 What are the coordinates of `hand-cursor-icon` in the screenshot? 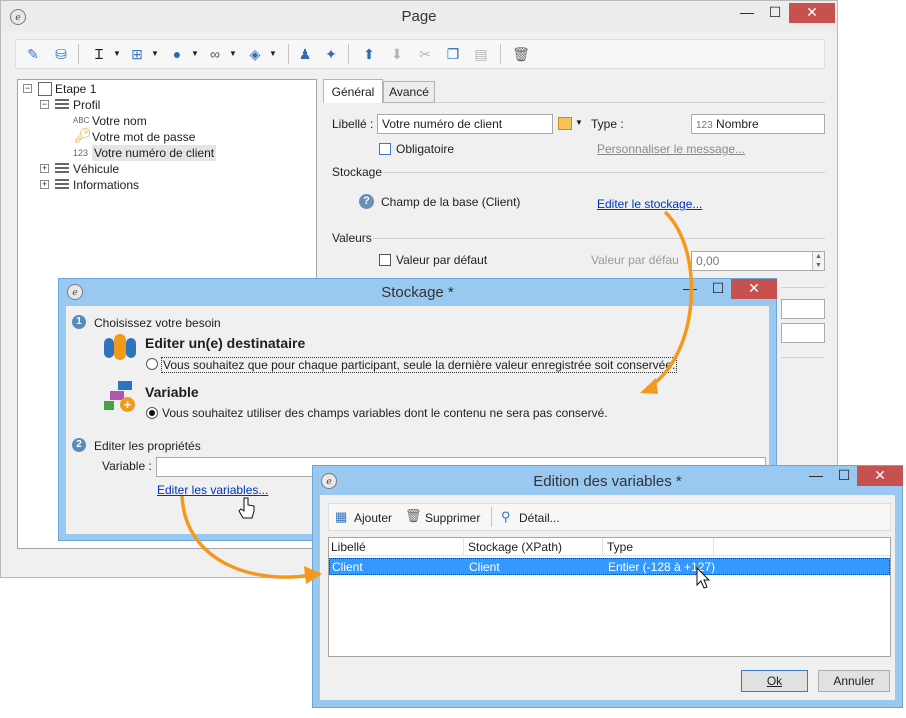 It's located at (246, 508).